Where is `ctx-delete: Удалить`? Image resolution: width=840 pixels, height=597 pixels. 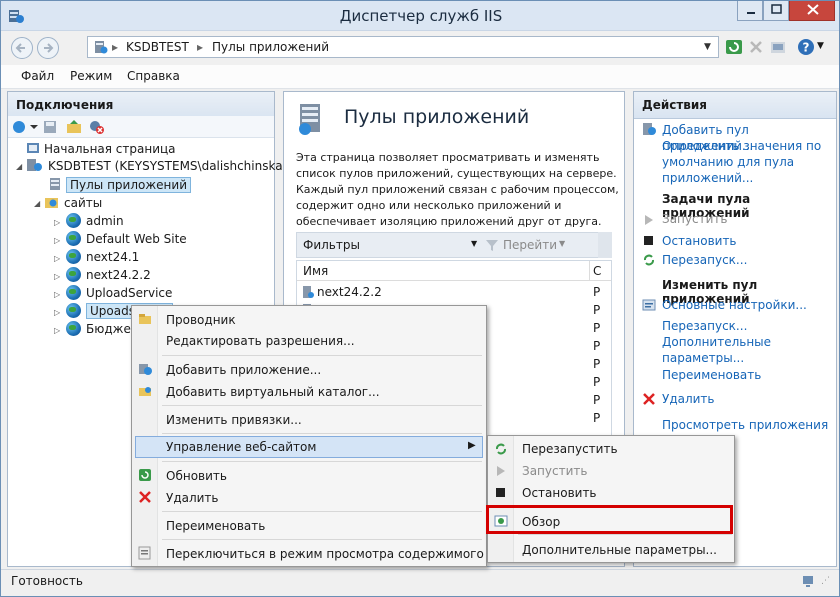
ctx-delete: Удалить is located at coordinates (192, 498).